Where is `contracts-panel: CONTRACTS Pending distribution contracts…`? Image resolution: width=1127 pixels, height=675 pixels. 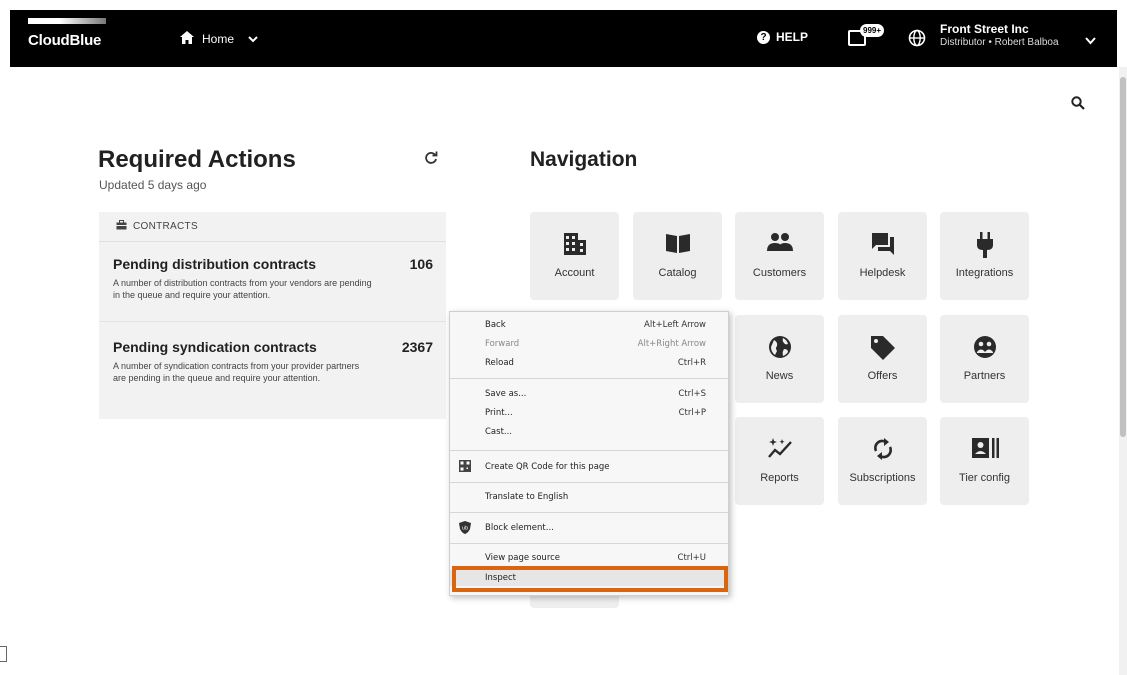
contracts-panel: CONTRACTS Pending distribution contracts… is located at coordinates (272, 315).